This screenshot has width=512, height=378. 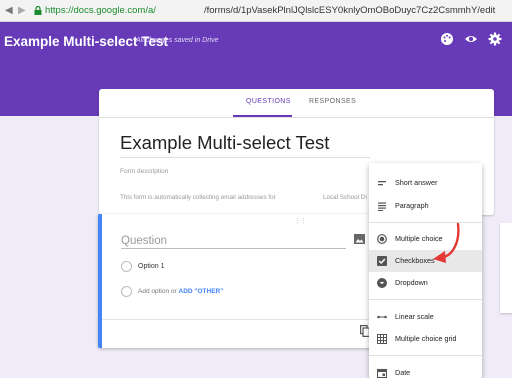 I want to click on add-option-link: Add option, so click(x=153, y=291).